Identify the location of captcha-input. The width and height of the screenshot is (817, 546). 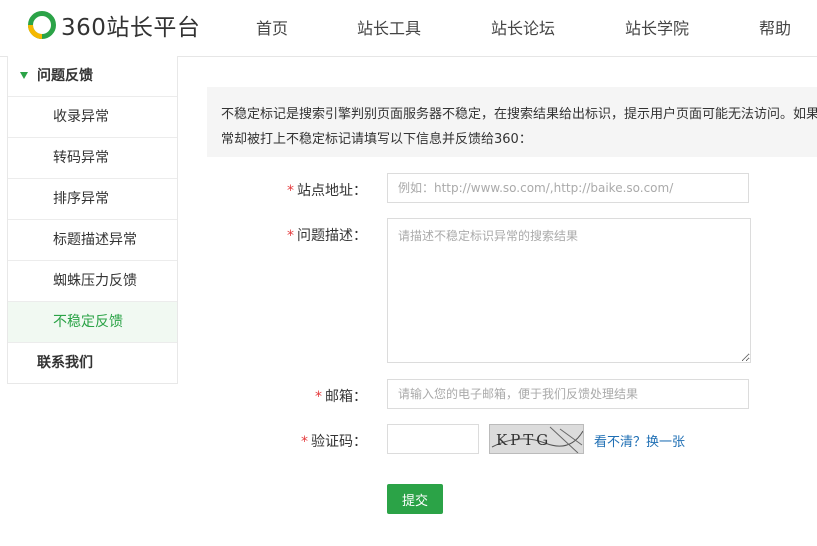
(433, 439).